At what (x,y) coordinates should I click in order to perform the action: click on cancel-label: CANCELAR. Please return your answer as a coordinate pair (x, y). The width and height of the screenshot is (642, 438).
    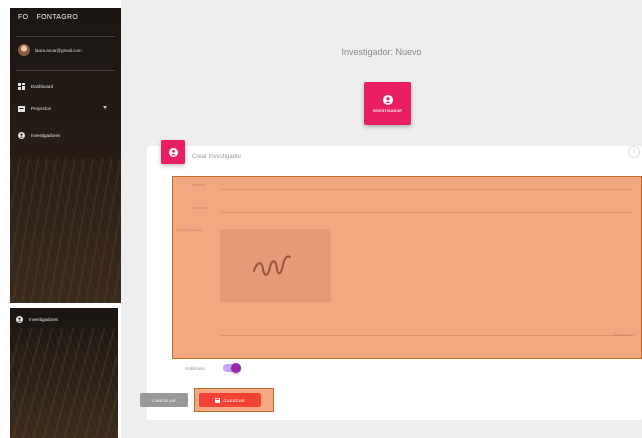
    Looking at the image, I should click on (164, 400).